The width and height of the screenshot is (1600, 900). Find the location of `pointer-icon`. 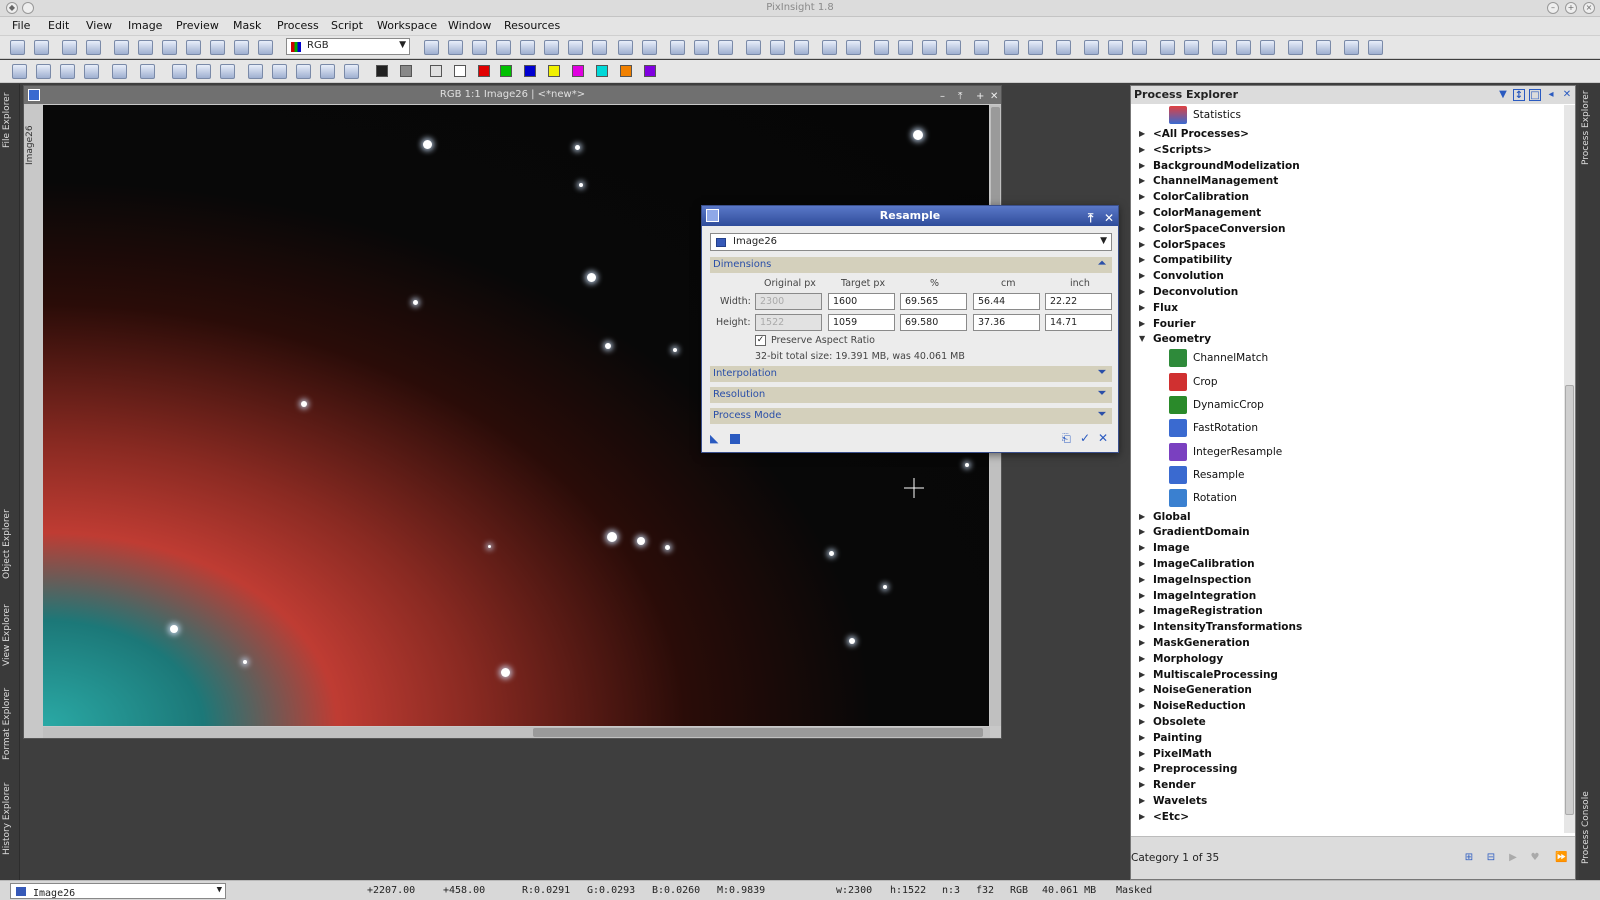

pointer-icon is located at coordinates (599, 47).